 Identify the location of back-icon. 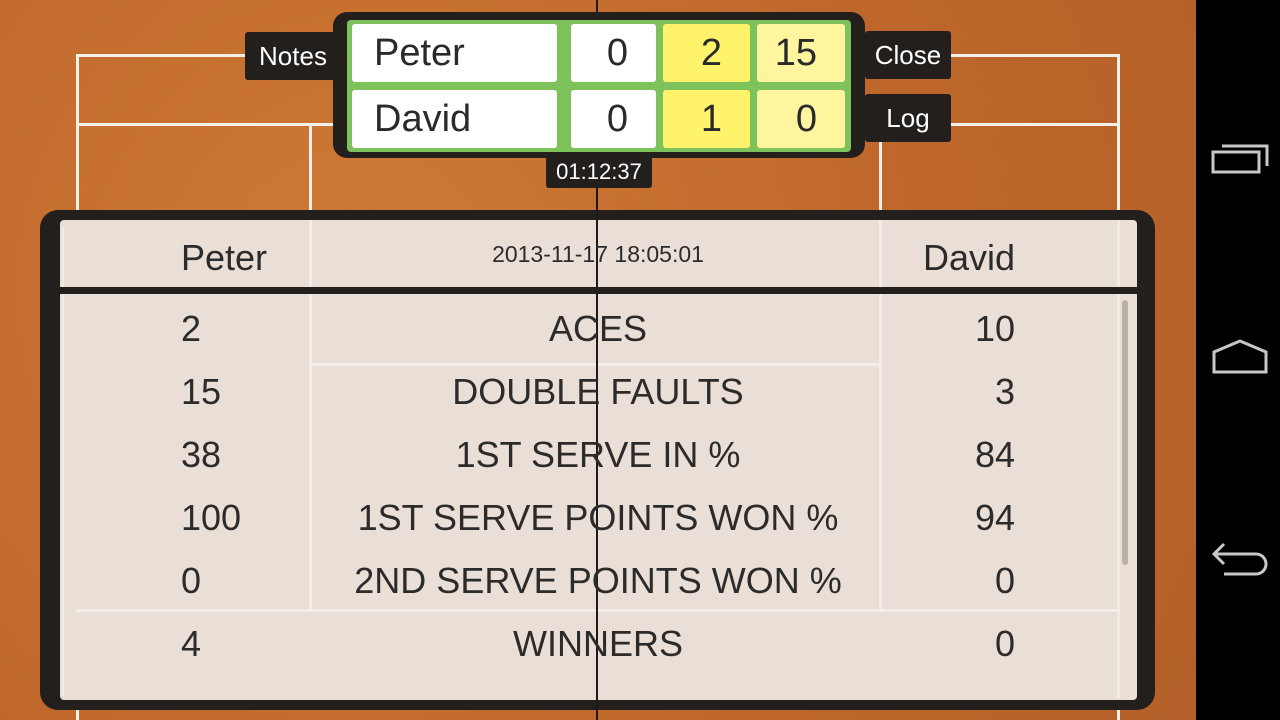
(1242, 558).